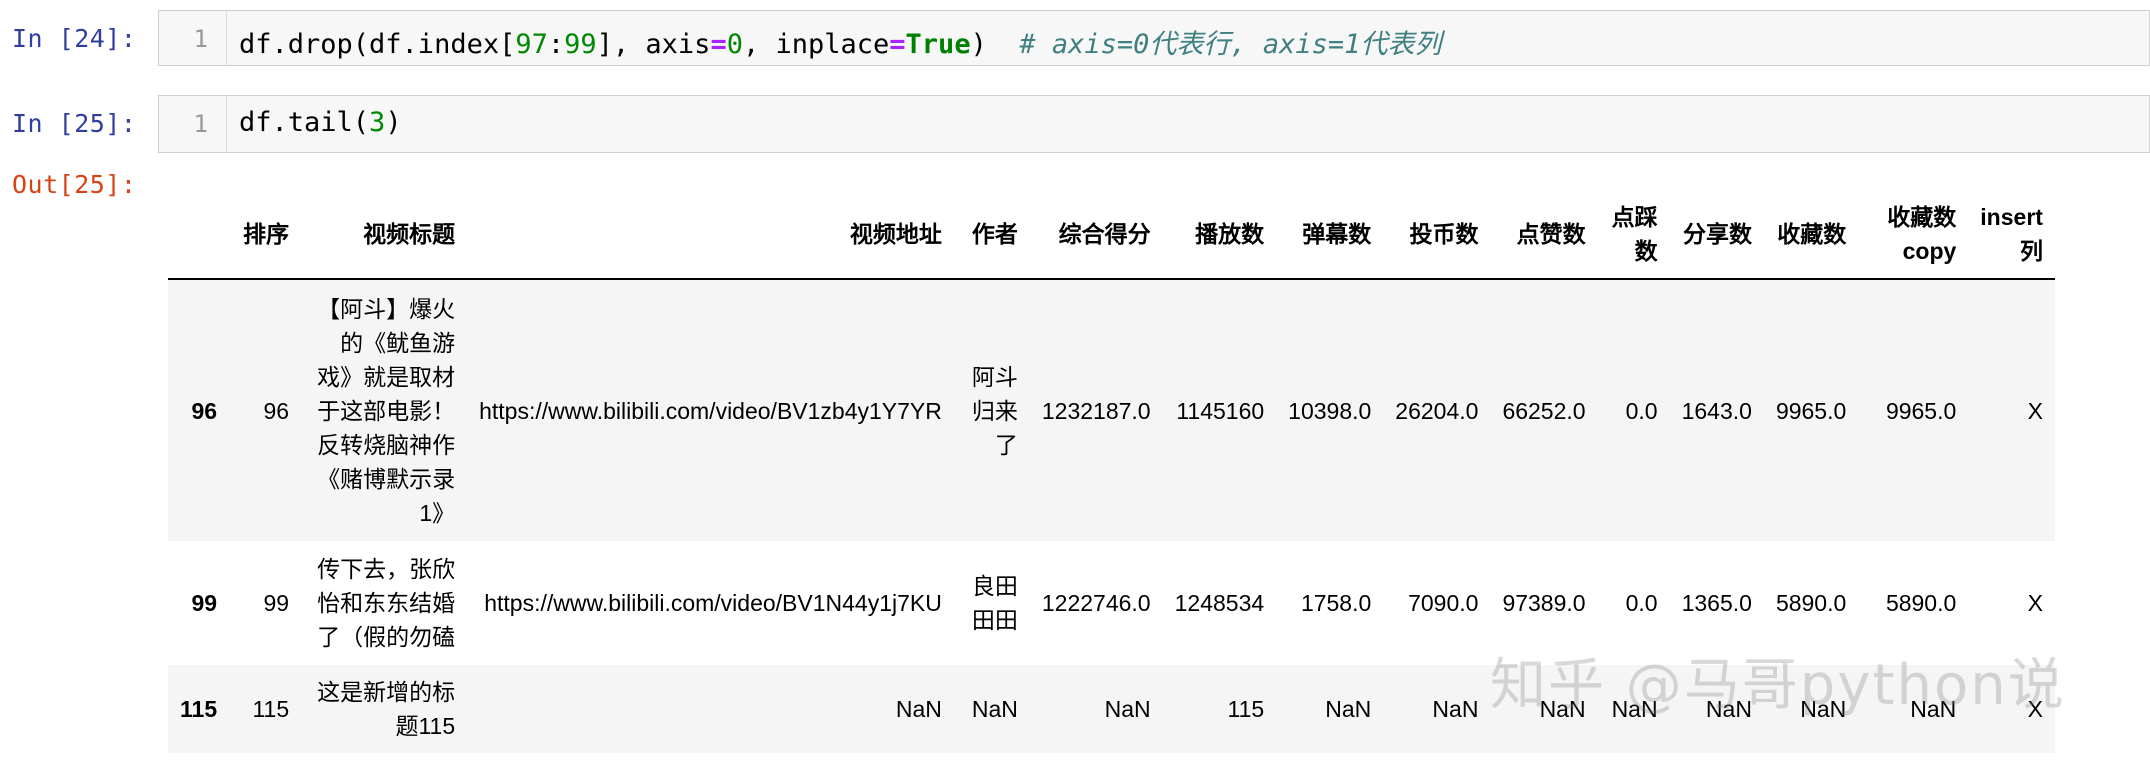 The height and width of the screenshot is (774, 2150). I want to click on row-index: 115, so click(199, 709).